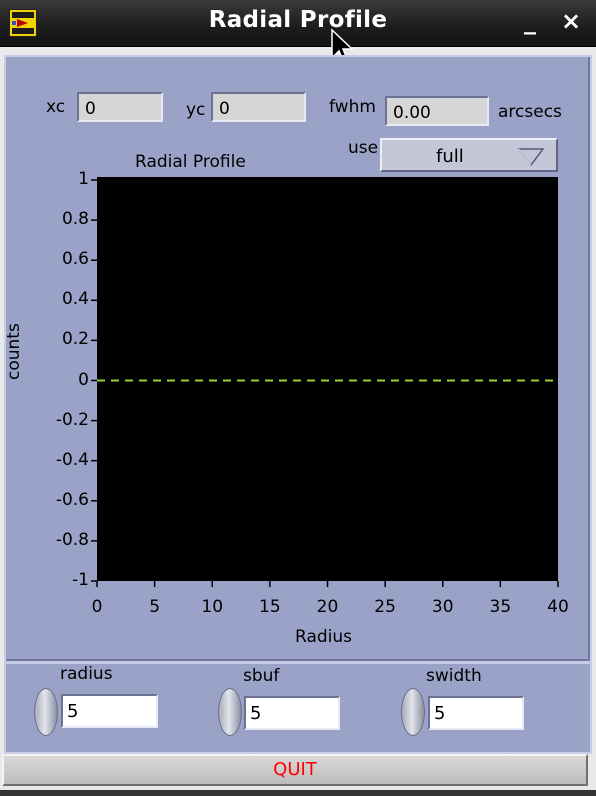 The image size is (596, 796). I want to click on y-tick-label: -0.8, so click(72, 539).